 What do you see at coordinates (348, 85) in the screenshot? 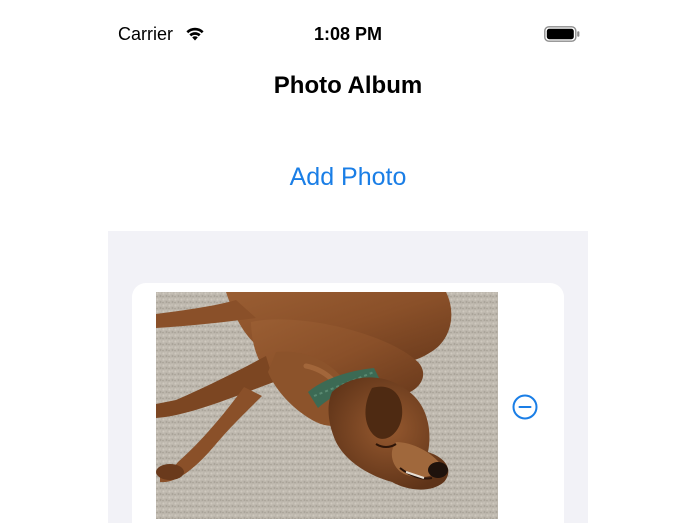
I see `page-title: Photo Album` at bounding box center [348, 85].